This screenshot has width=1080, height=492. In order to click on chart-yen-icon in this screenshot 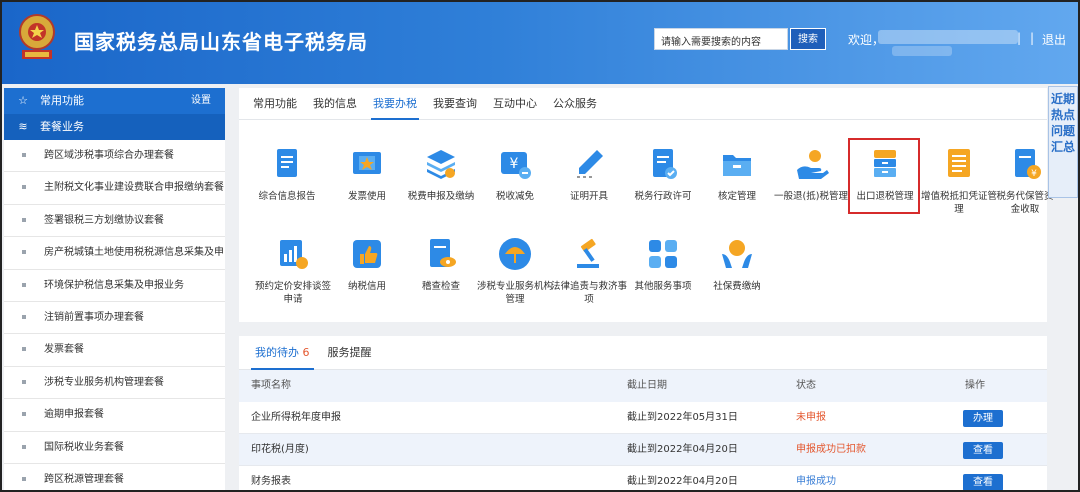, I will do `click(294, 254)`.